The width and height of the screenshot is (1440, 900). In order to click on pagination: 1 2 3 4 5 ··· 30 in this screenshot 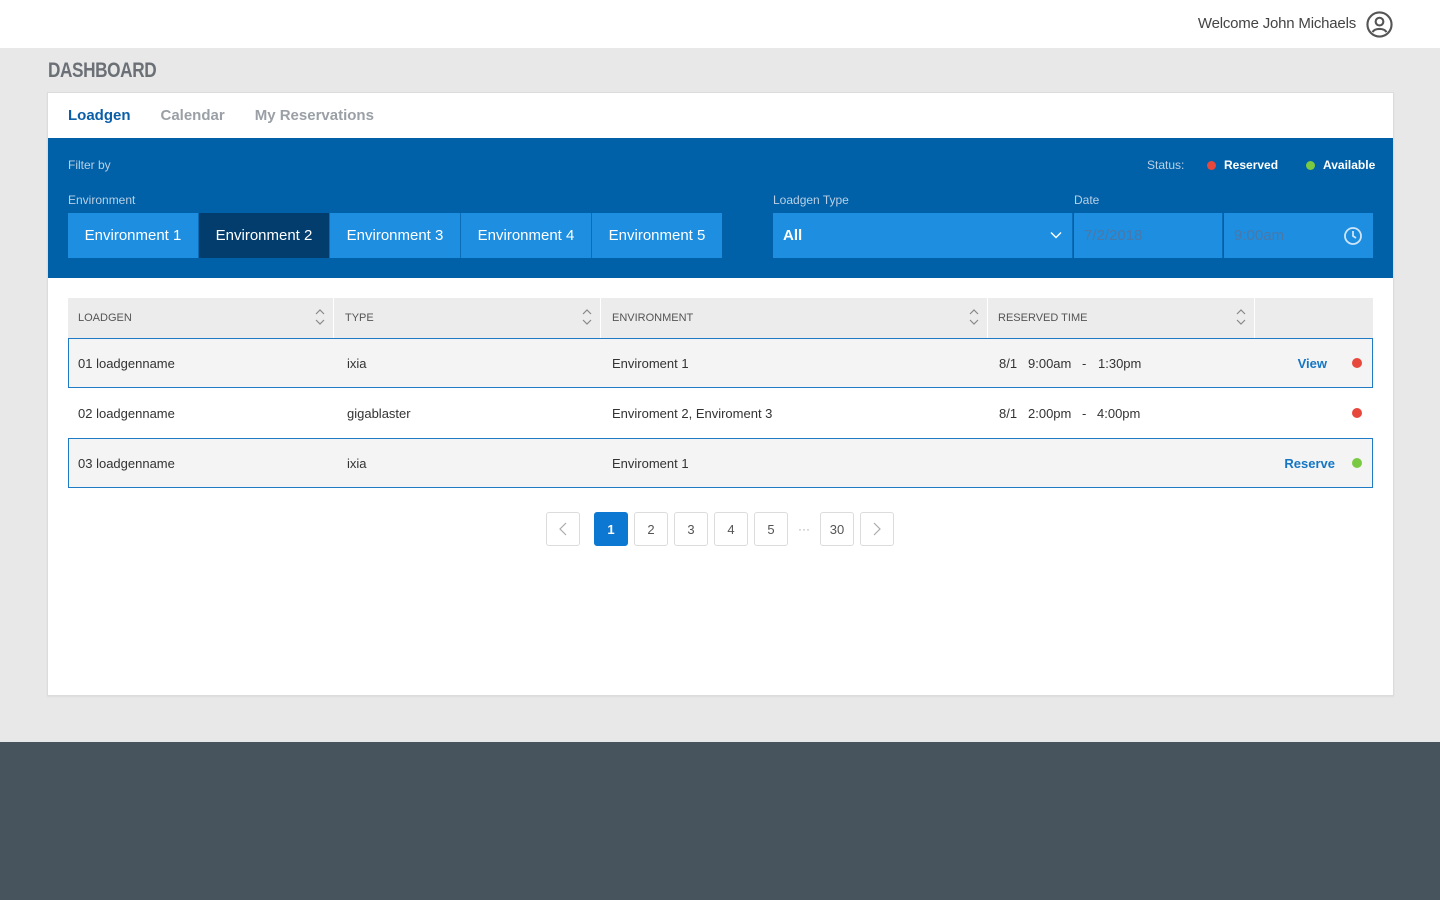, I will do `click(723, 529)`.